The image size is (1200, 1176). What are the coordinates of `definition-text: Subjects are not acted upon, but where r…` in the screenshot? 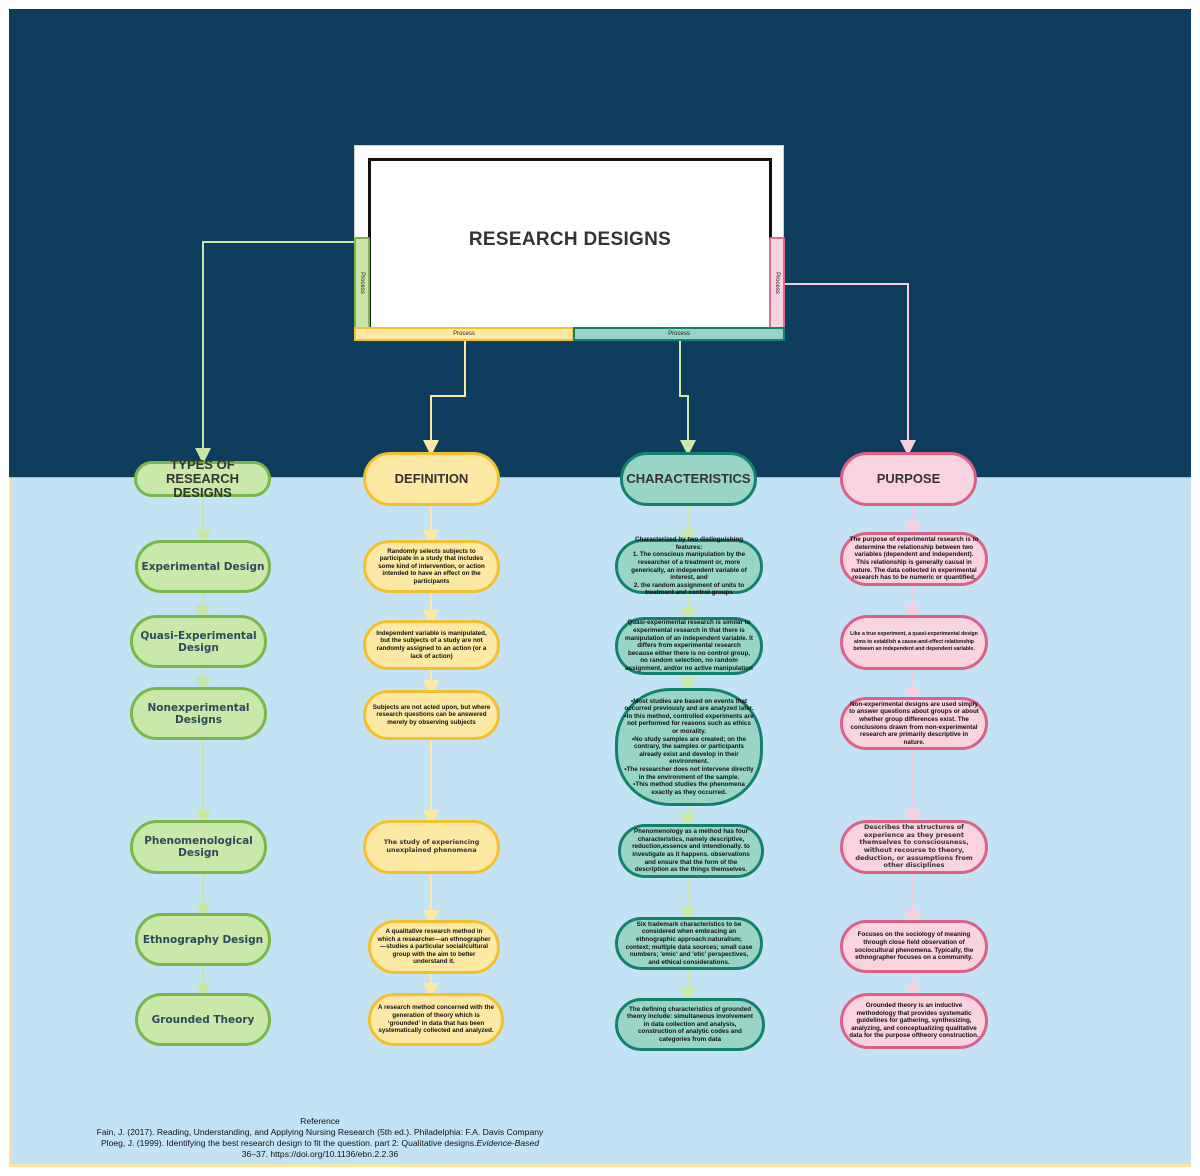 It's located at (431, 714).